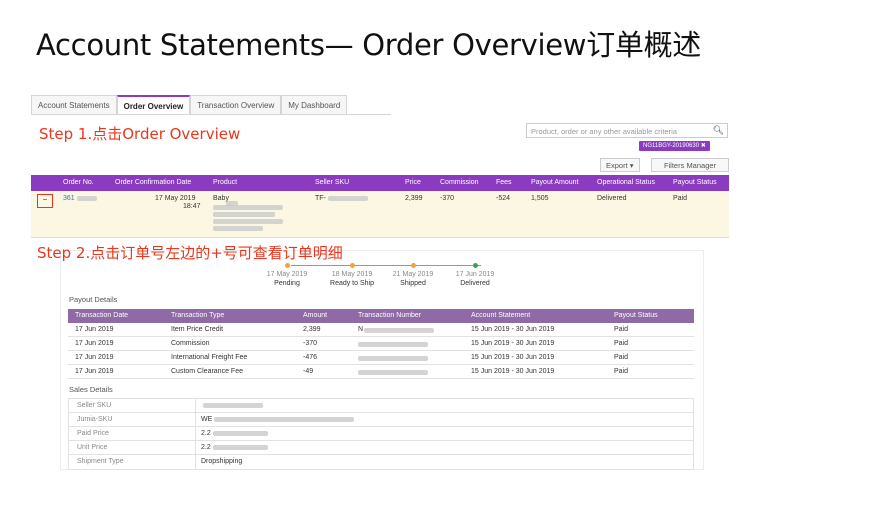 This screenshot has height=507, width=873. What do you see at coordinates (504, 182) in the screenshot?
I see `col-fees: Fees` at bounding box center [504, 182].